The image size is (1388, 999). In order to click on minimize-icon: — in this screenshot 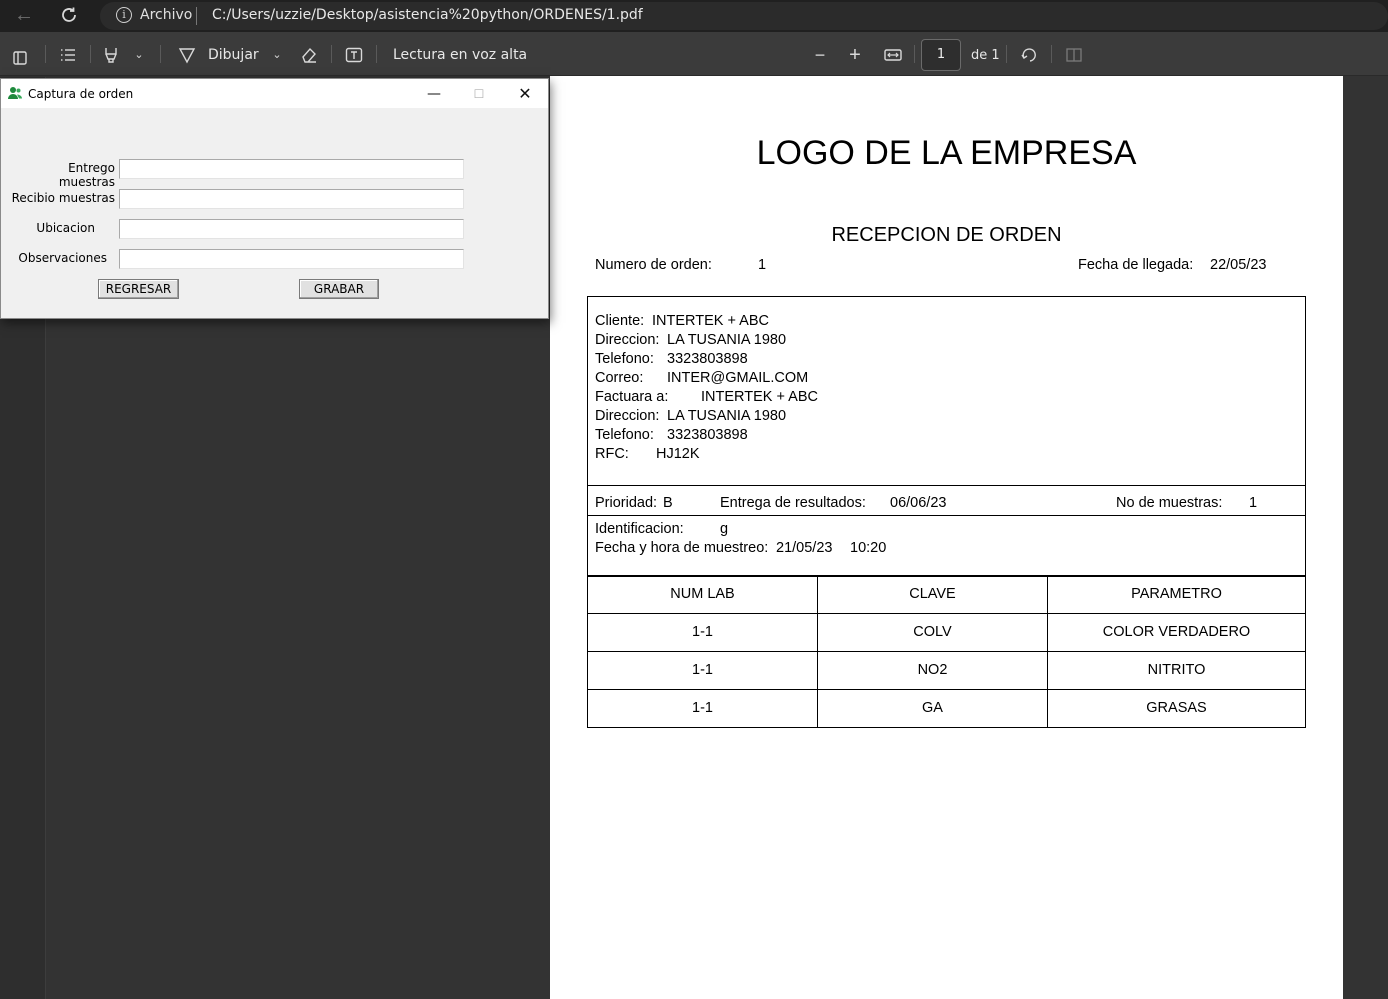, I will do `click(434, 94)`.